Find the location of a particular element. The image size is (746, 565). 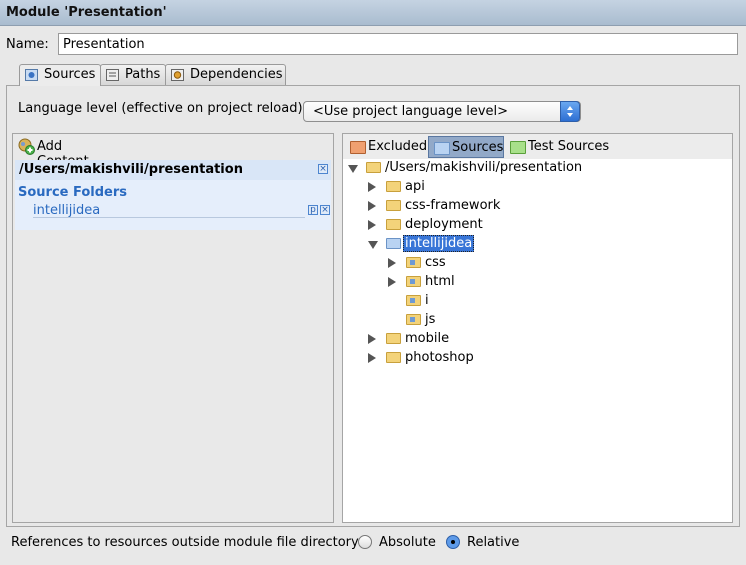

tree-node-label: html is located at coordinates (440, 281).